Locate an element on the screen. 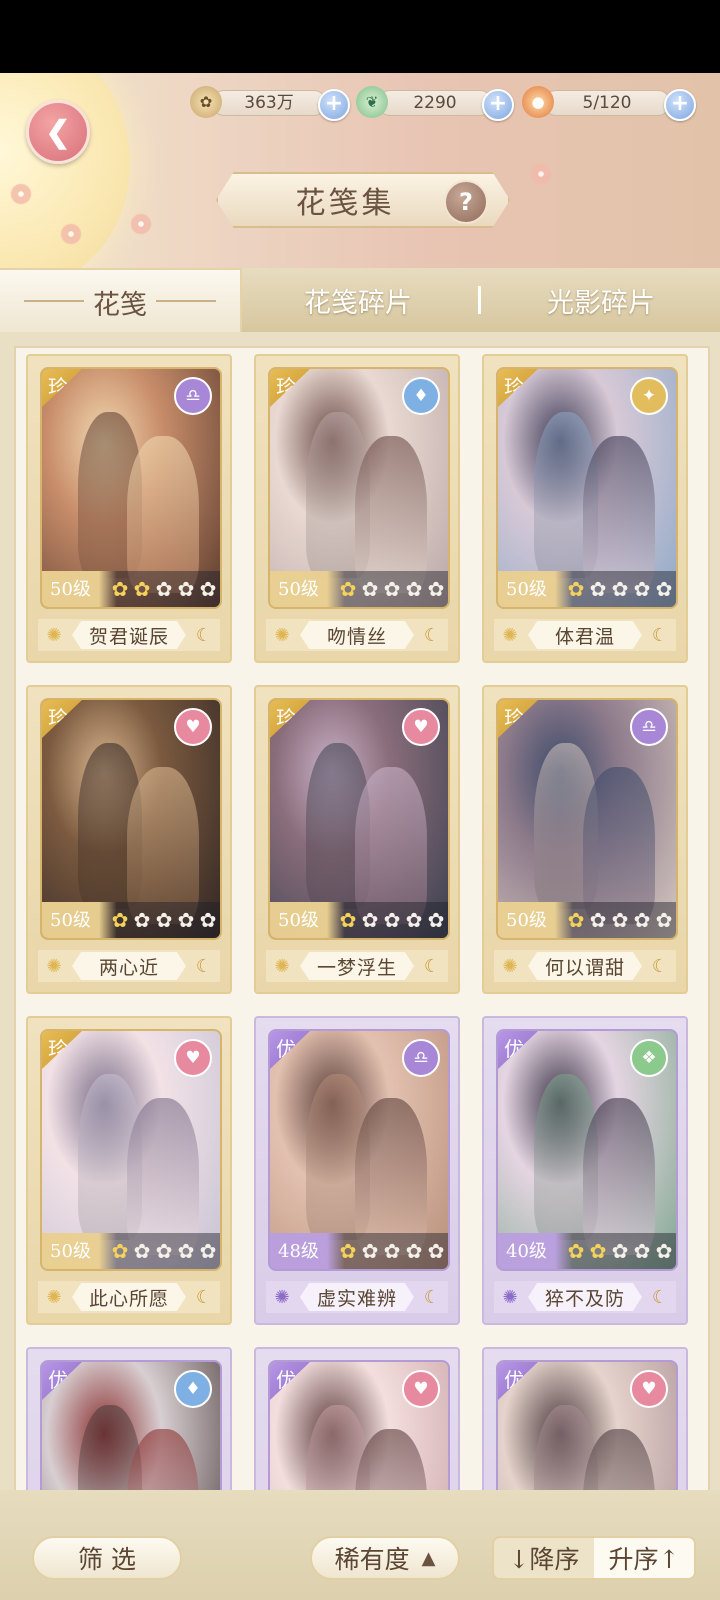  help-button: ? is located at coordinates (466, 202).